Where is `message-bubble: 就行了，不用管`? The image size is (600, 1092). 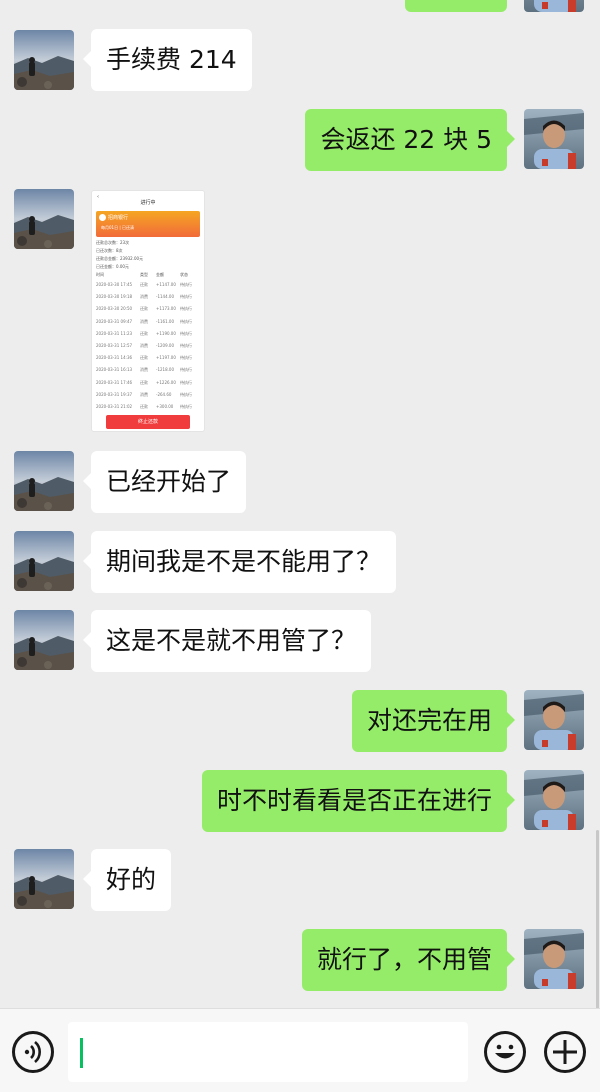 message-bubble: 就行了，不用管 is located at coordinates (408, 960).